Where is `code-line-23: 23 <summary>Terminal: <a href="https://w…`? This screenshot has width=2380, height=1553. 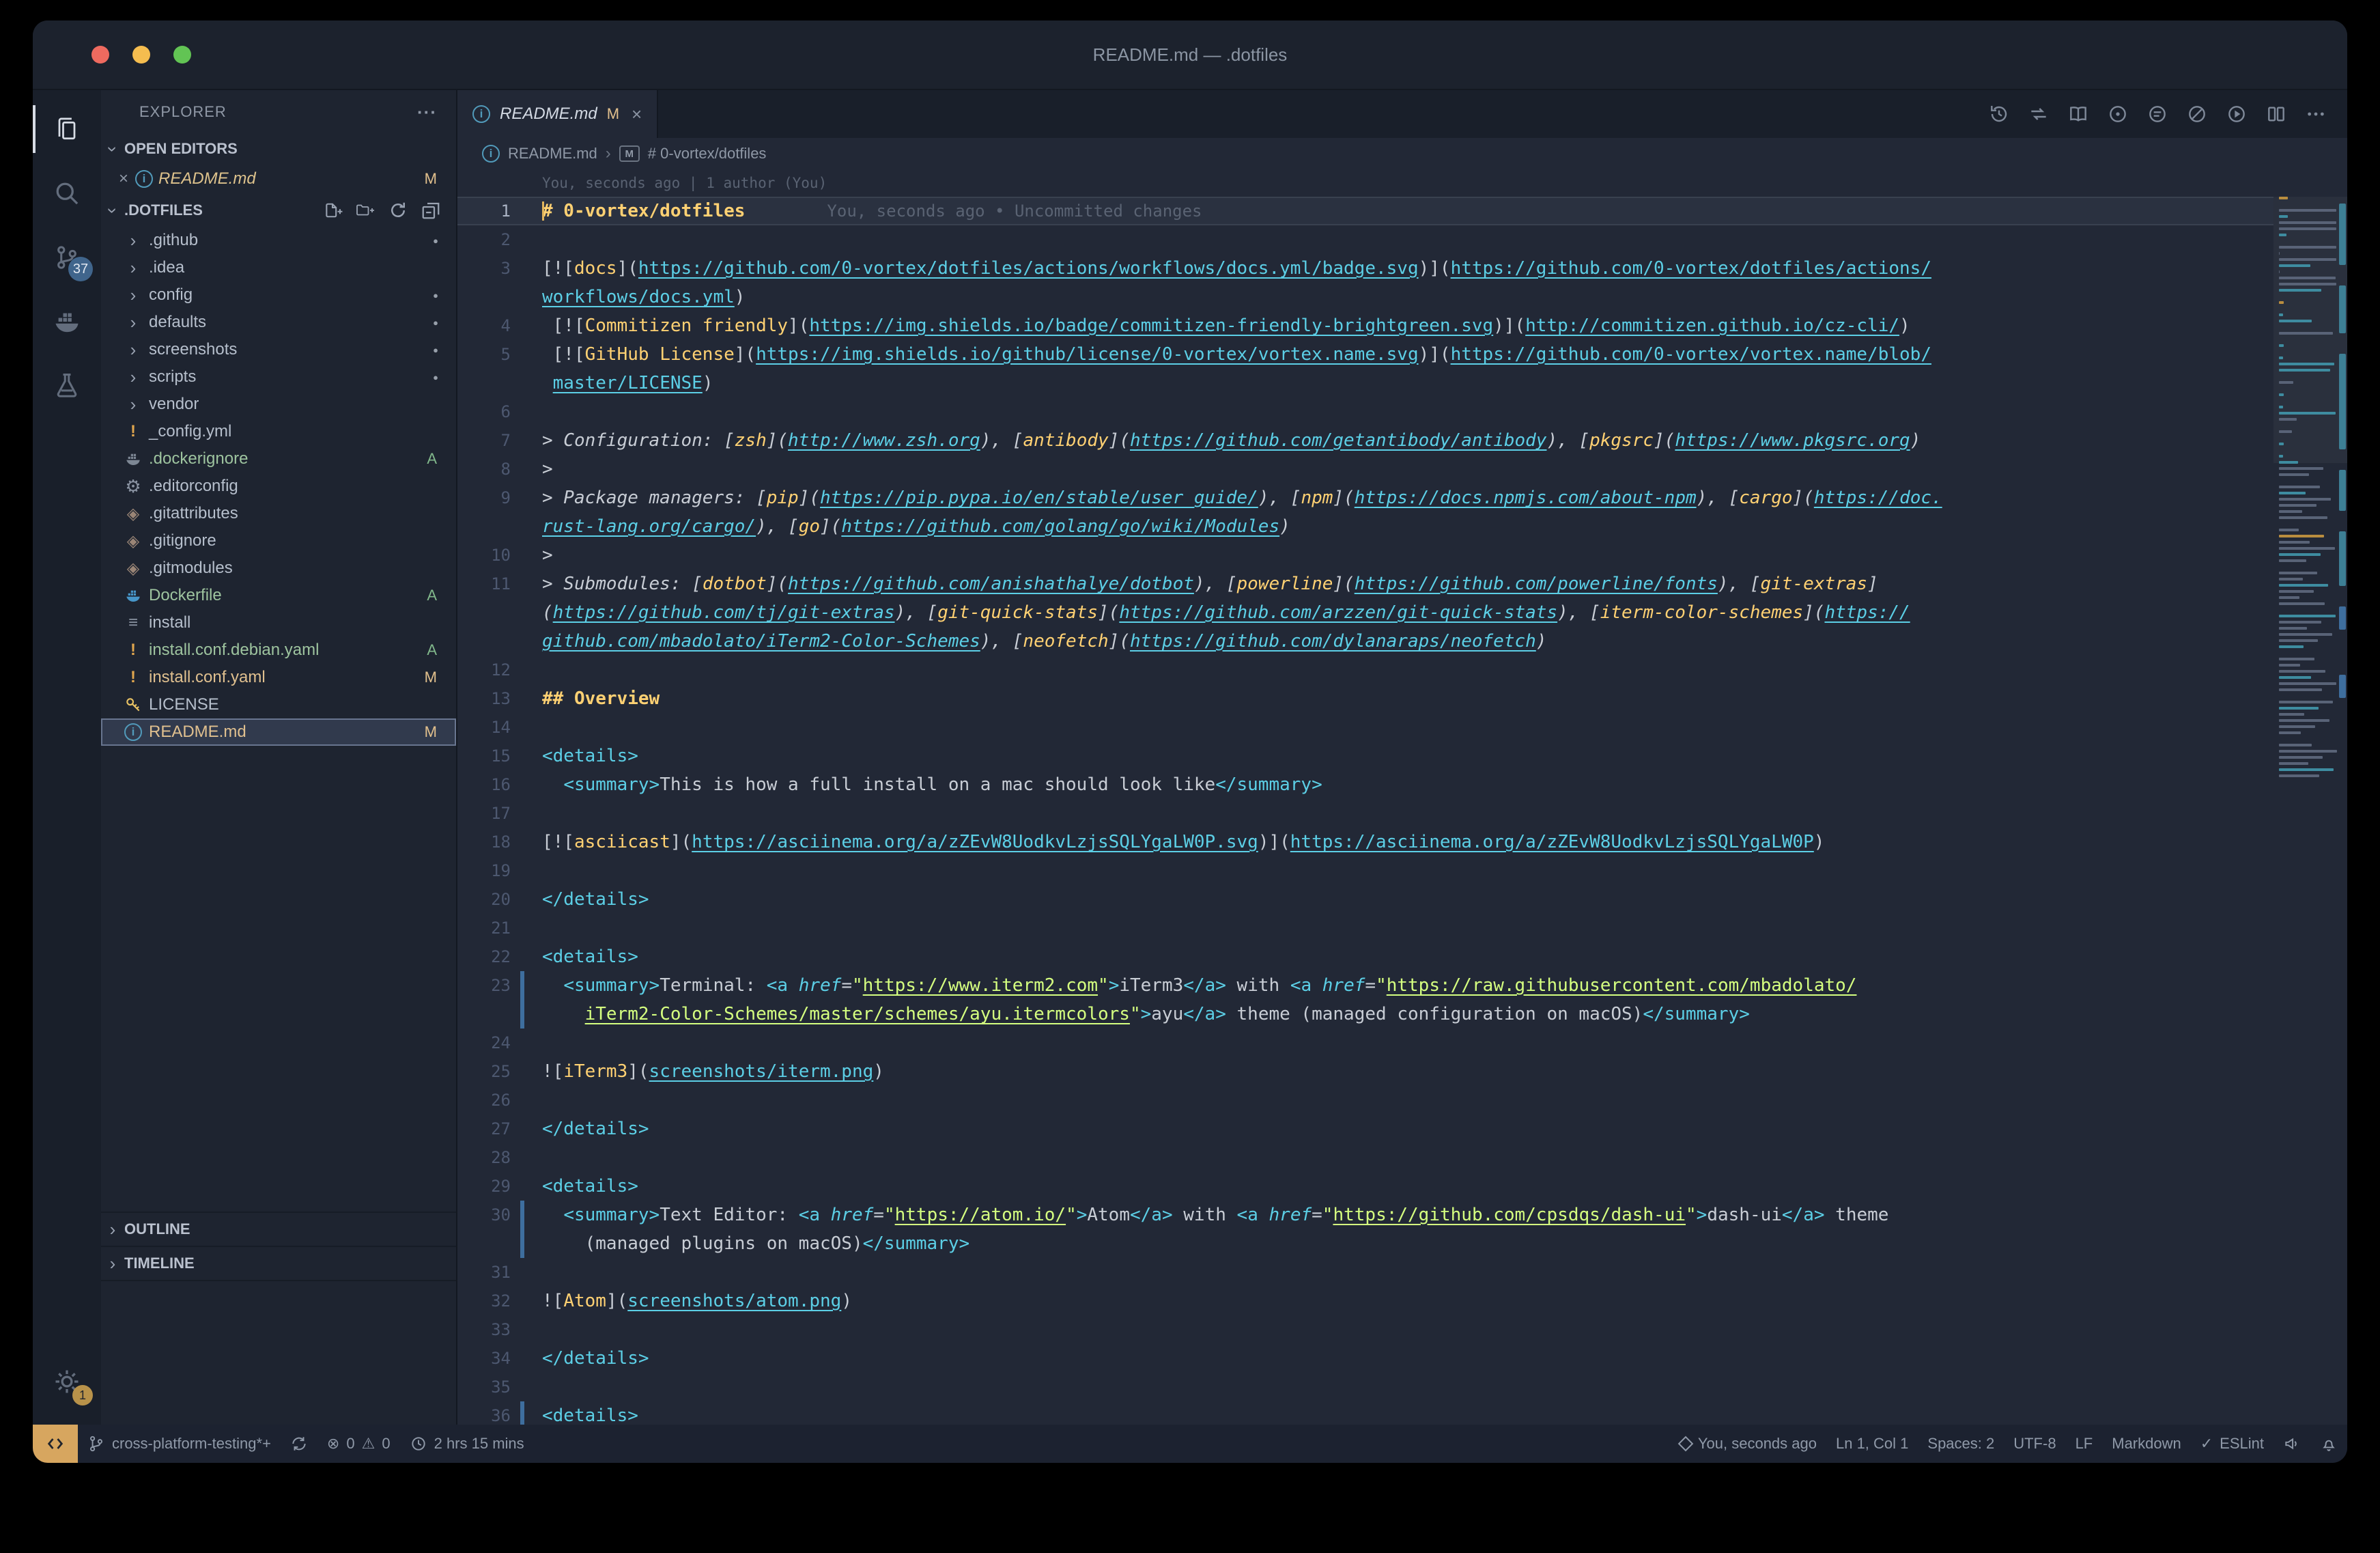
code-line-23: 23 <summary>Terminal: <a href="https://w… is located at coordinates (1365, 985).